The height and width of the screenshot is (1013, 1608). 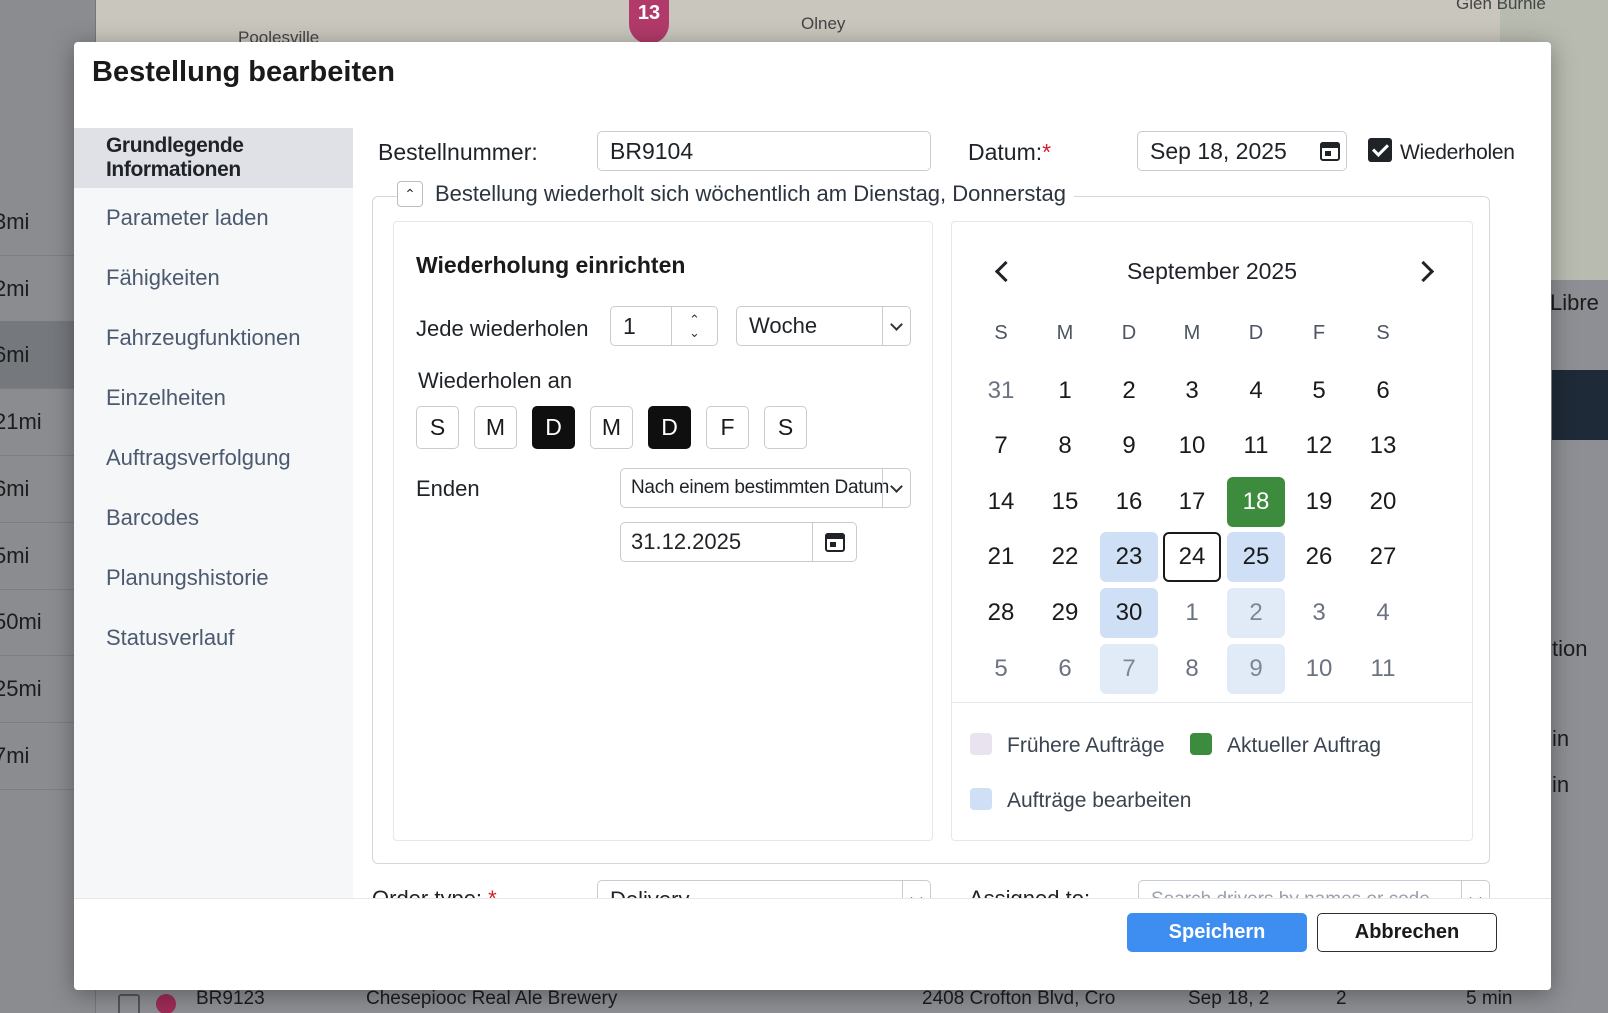 I want to click on calendar-day: 29, so click(x=1065, y=613).